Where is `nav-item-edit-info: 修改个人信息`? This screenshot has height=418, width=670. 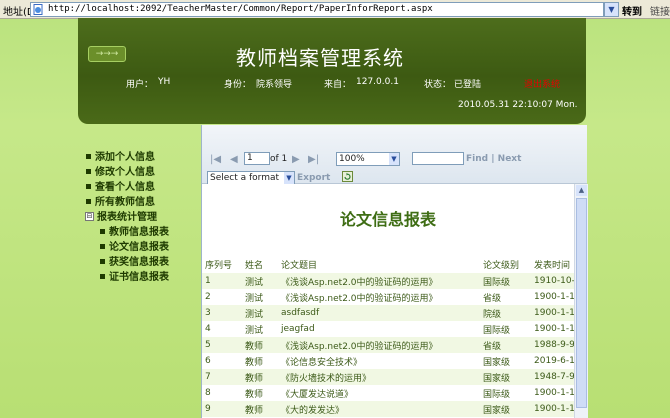 nav-item-edit-info: 修改个人信息 is located at coordinates (141, 172).